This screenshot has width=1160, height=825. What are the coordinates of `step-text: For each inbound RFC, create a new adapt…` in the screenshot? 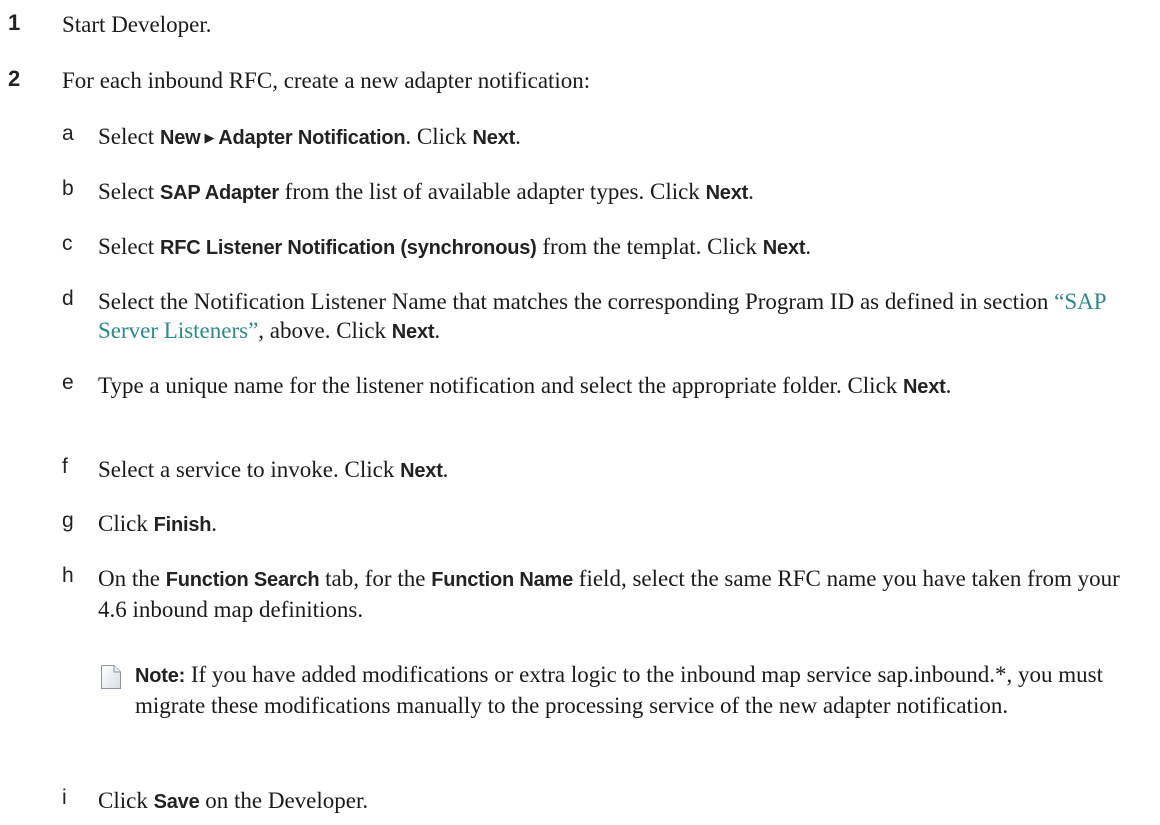 It's located at (326, 80).